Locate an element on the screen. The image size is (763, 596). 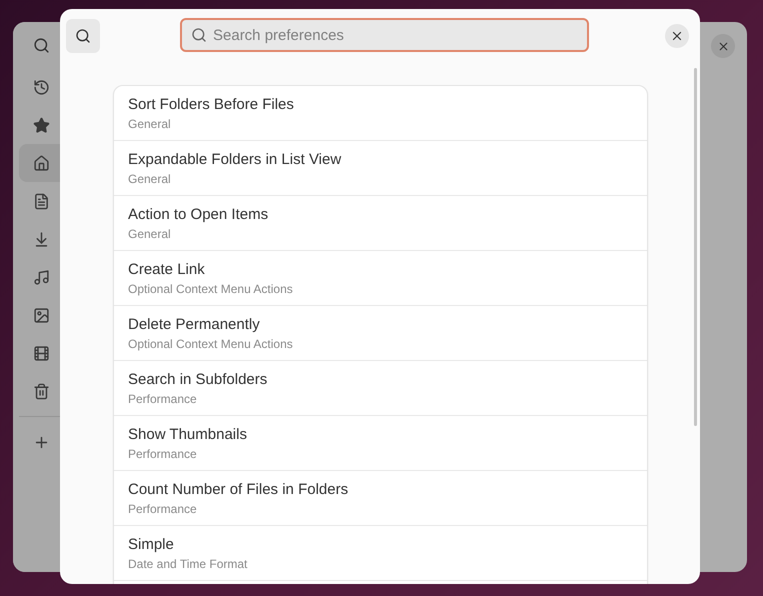
result-title: Search in Subfolders is located at coordinates (198, 379).